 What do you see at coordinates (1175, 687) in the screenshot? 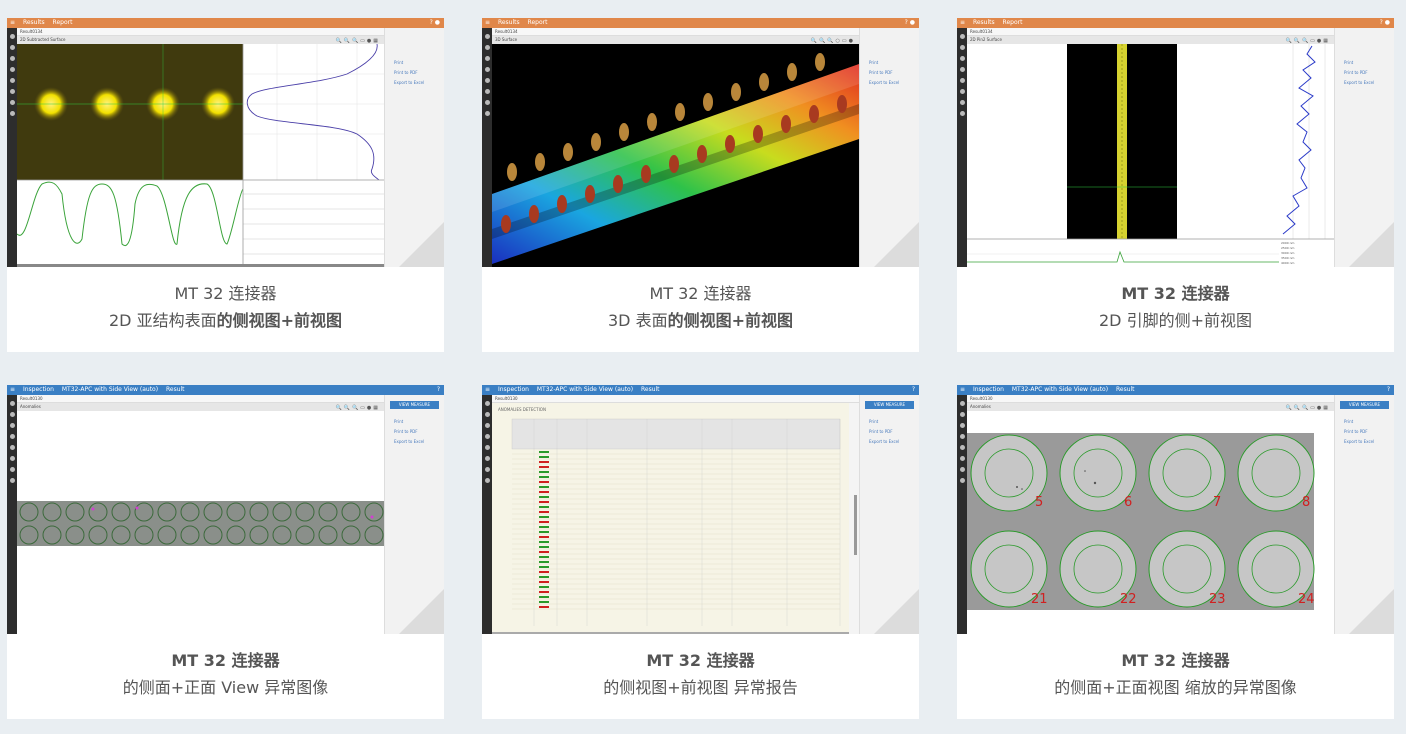
I see `caption-sub: 的侧面+正面视图 缩放的异常图像` at bounding box center [1175, 687].